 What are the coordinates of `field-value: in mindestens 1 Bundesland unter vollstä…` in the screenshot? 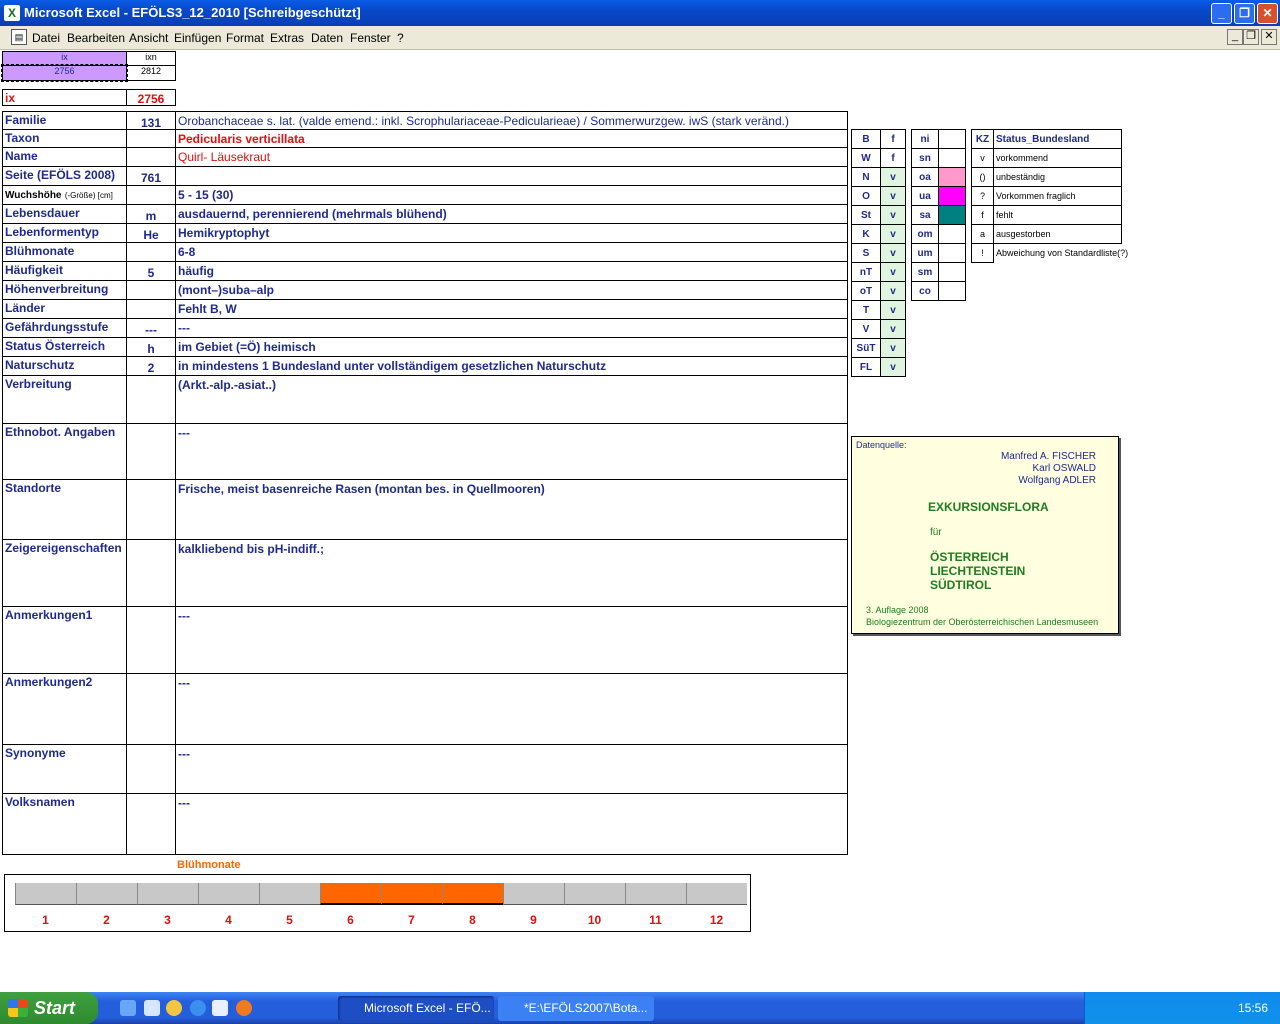 It's located at (511, 366).